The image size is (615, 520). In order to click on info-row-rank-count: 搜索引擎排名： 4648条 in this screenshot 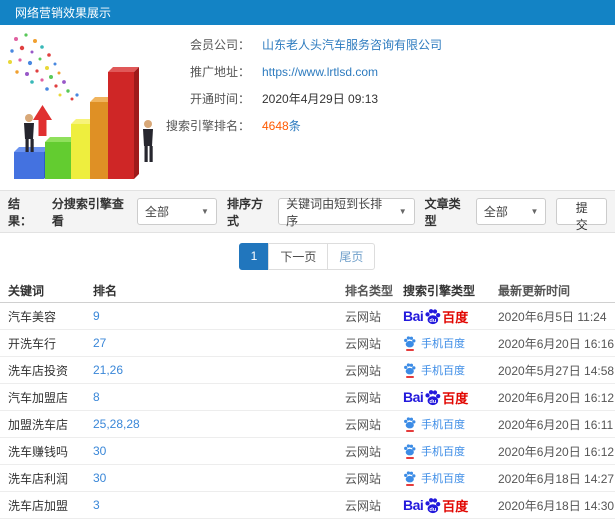, I will do `click(296, 125)`.